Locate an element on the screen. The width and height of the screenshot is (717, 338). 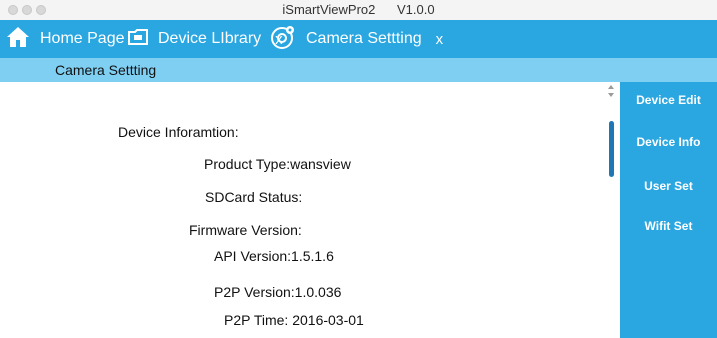
tab-home-page-label: Home Page is located at coordinates (82, 38).